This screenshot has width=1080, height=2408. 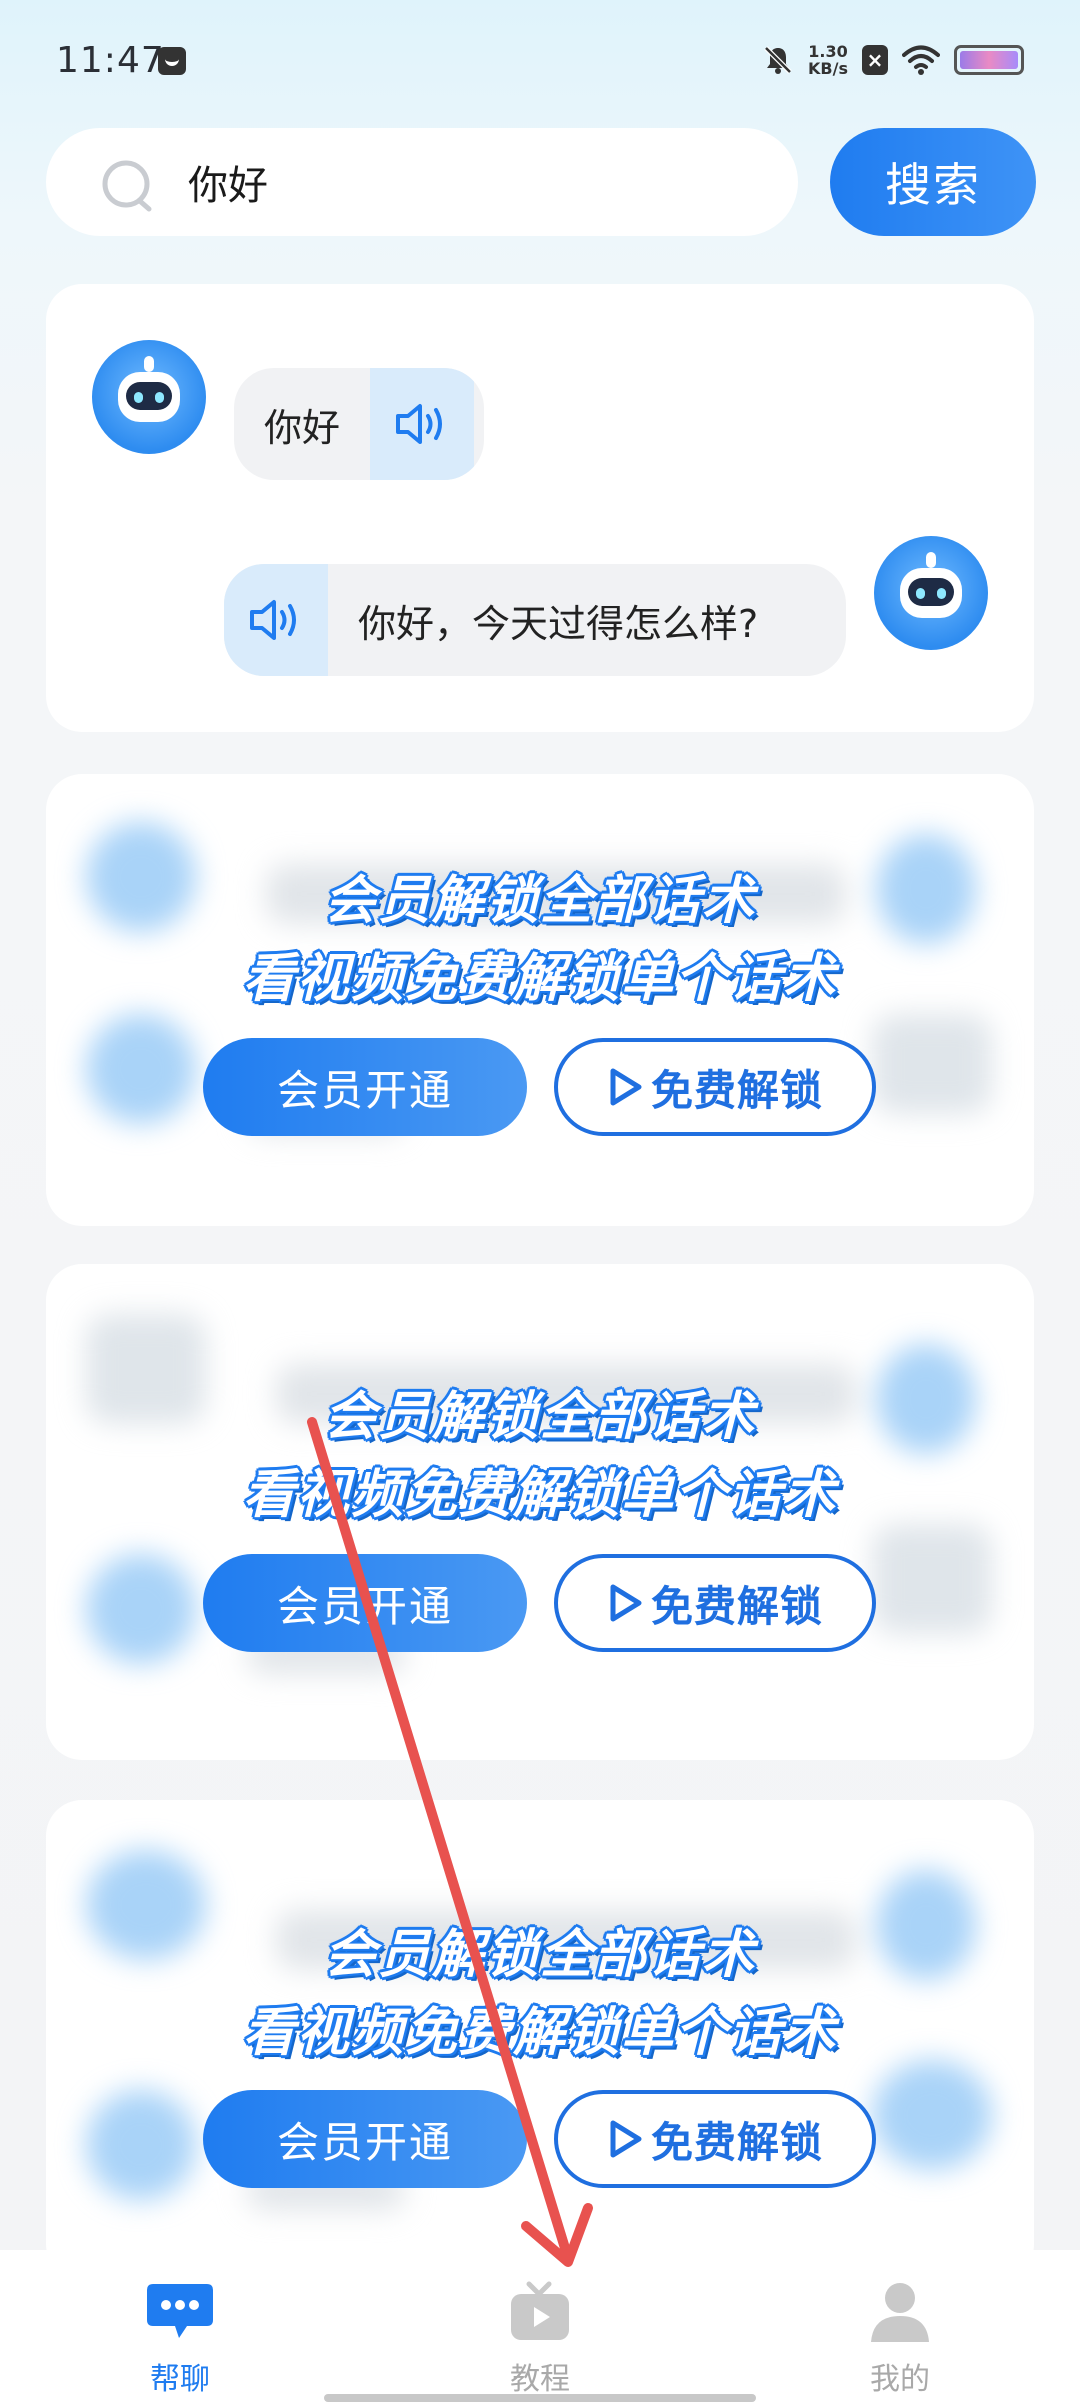 I want to click on chat-bubble-user: 你好，今天过得怎么样?, so click(x=535, y=620).